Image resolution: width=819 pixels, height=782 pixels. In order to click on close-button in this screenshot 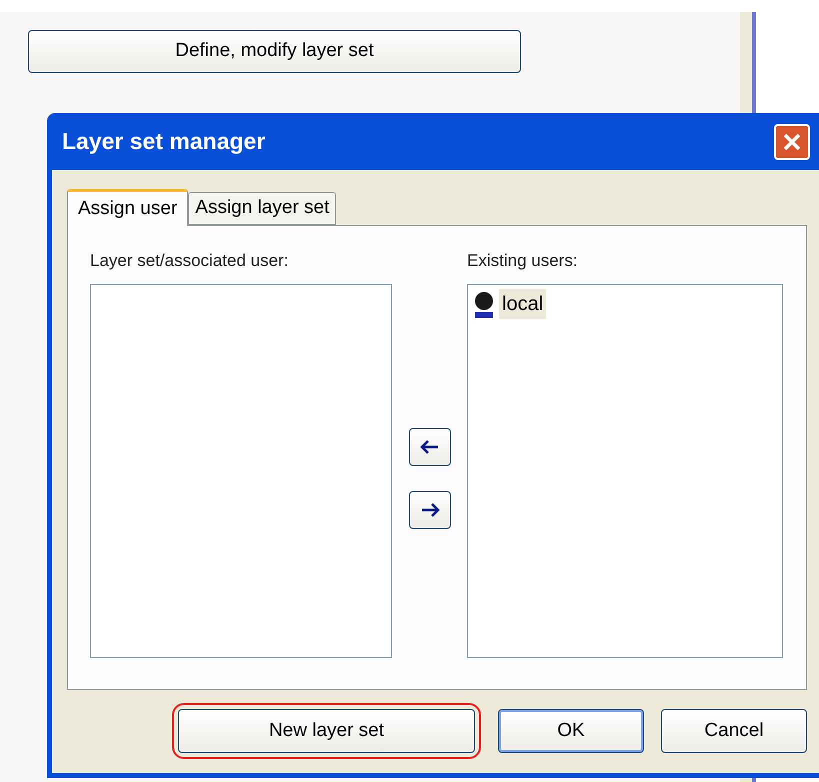, I will do `click(792, 142)`.